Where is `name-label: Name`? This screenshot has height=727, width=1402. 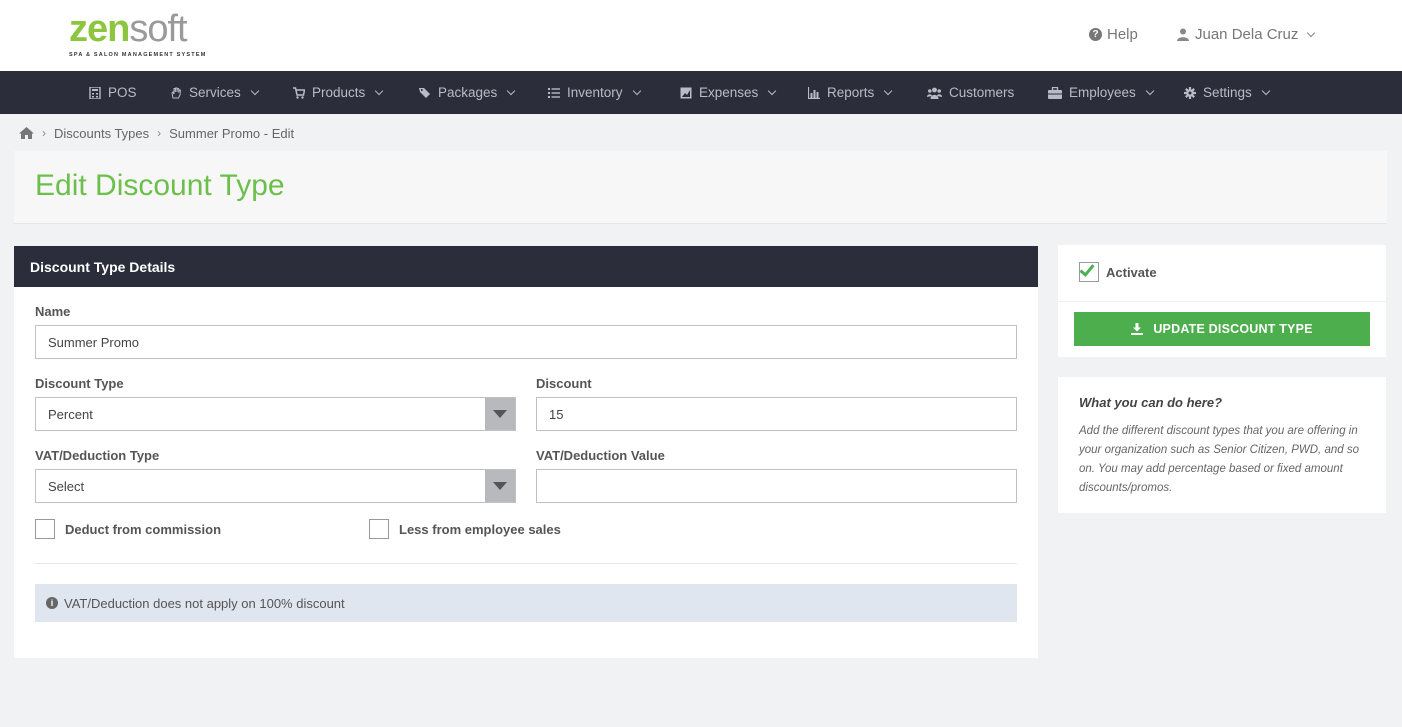 name-label: Name is located at coordinates (53, 311).